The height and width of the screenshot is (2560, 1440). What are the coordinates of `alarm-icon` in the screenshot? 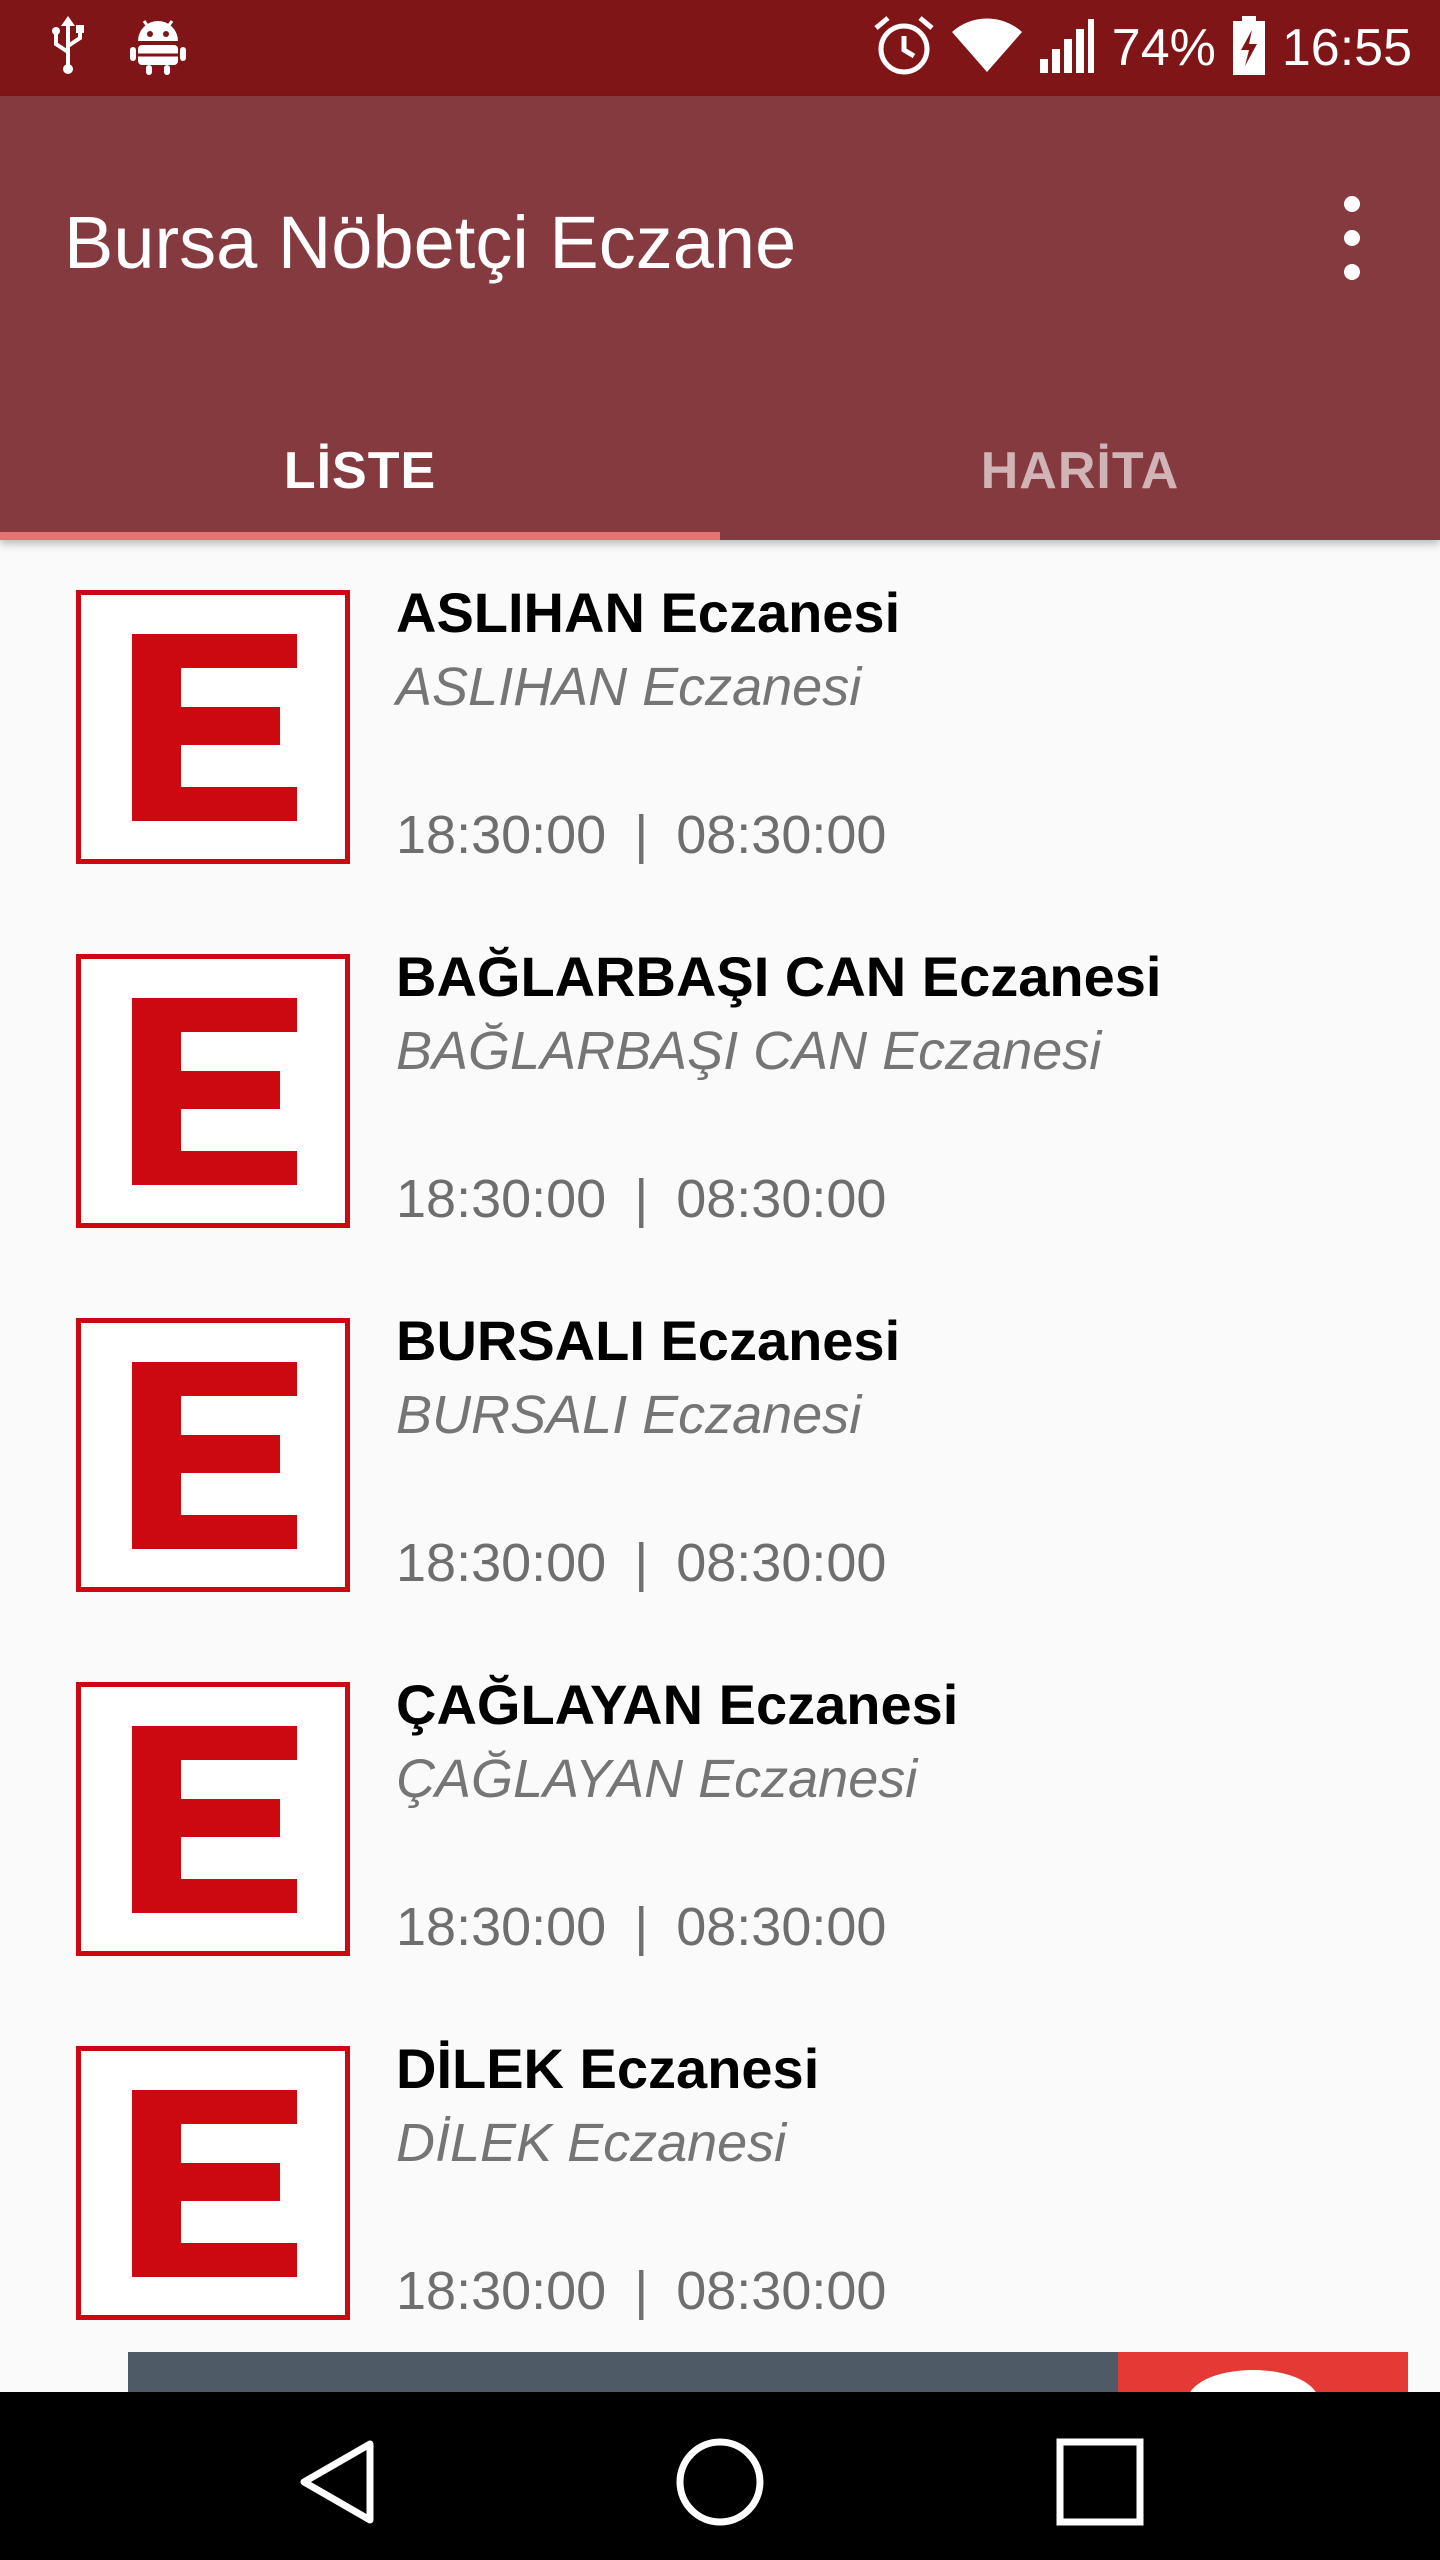 It's located at (904, 48).